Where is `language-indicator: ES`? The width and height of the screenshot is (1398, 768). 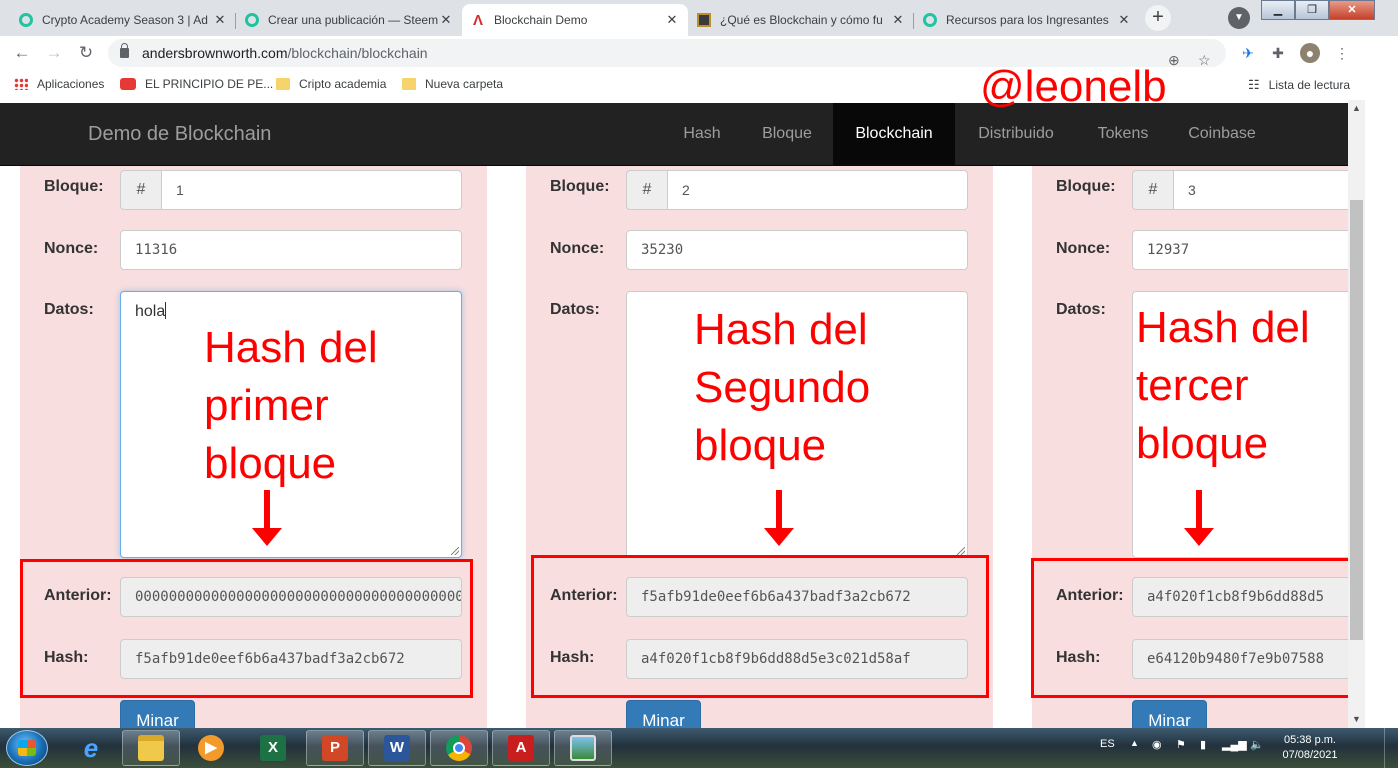 language-indicator: ES is located at coordinates (1107, 744).